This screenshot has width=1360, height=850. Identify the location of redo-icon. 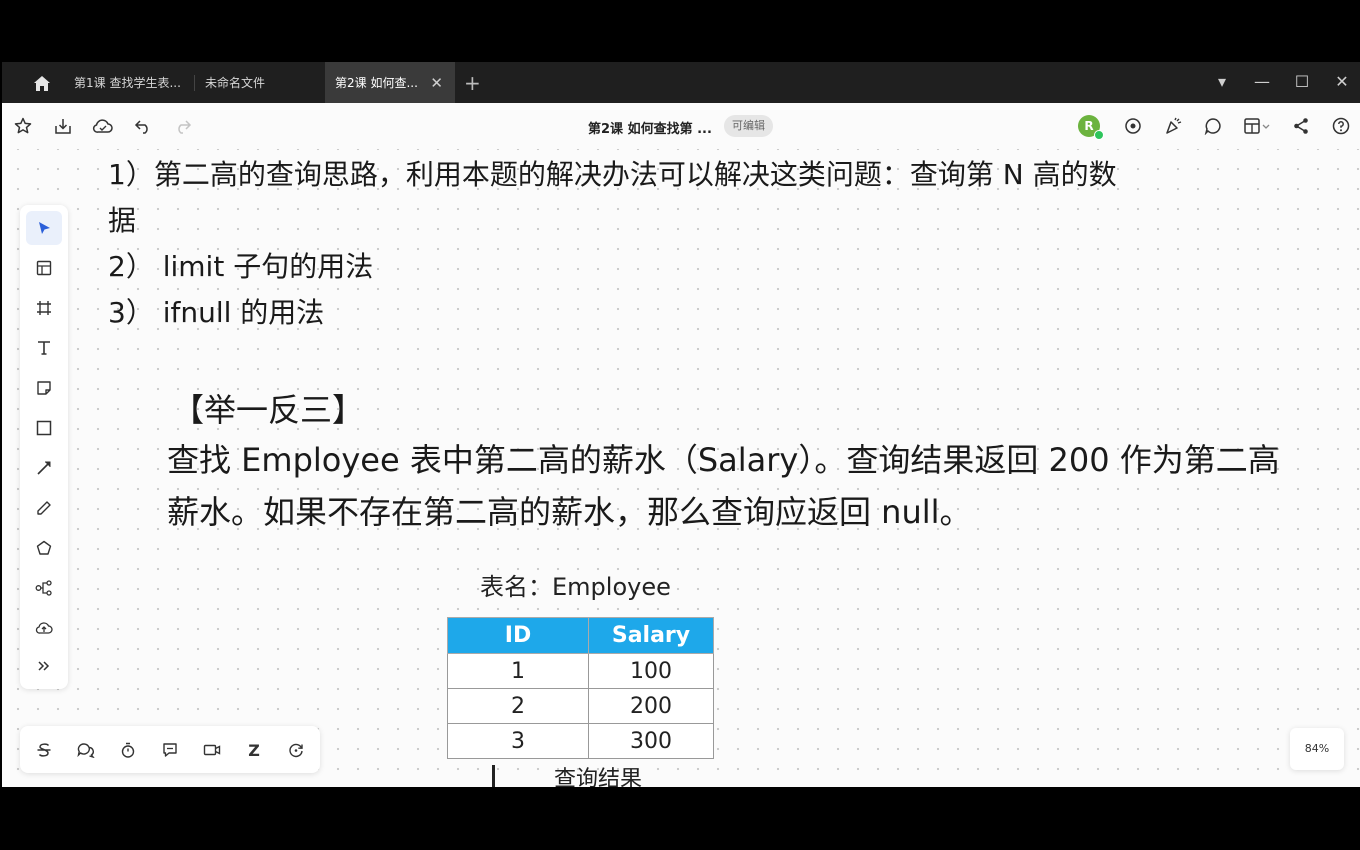
(183, 126).